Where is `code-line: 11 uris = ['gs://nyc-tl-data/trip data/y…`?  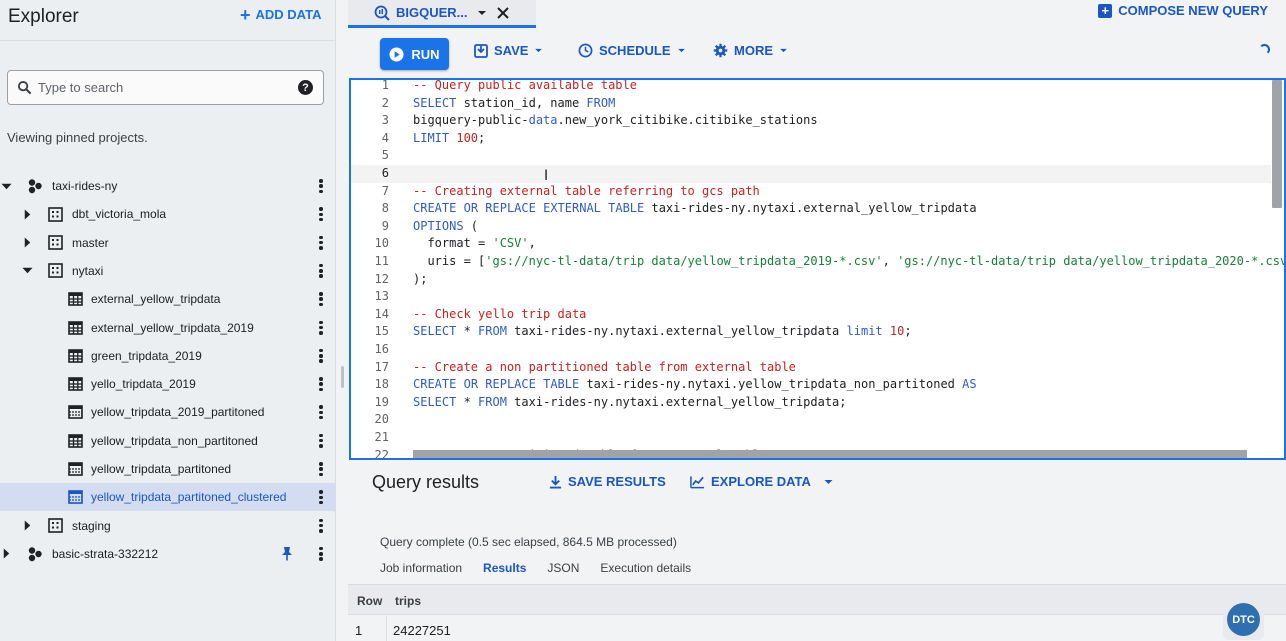 code-line: 11 uris = ['gs://nyc-tl-data/trip data/y… is located at coordinates (817, 262).